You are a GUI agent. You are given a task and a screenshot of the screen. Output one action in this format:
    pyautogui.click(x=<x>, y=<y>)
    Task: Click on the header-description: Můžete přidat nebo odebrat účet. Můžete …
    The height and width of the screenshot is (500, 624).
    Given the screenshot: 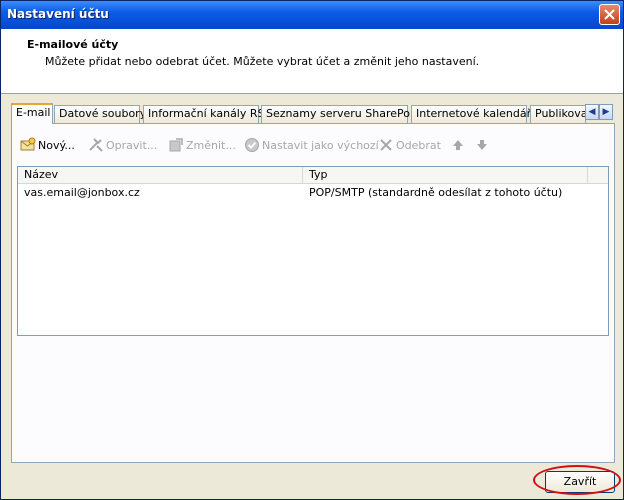 What is the action you would take?
    pyautogui.click(x=262, y=61)
    